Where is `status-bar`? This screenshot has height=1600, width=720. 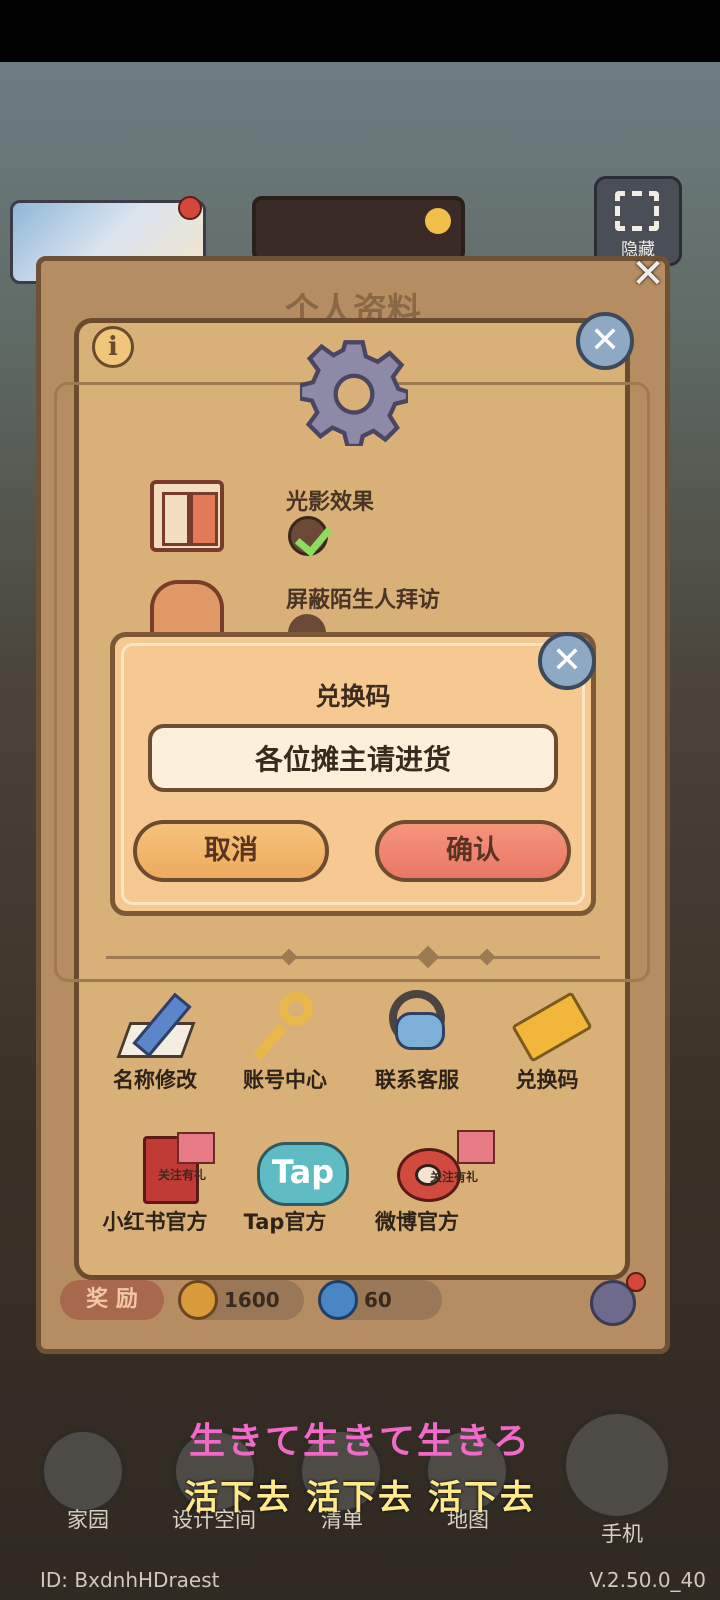 status-bar is located at coordinates (360, 31).